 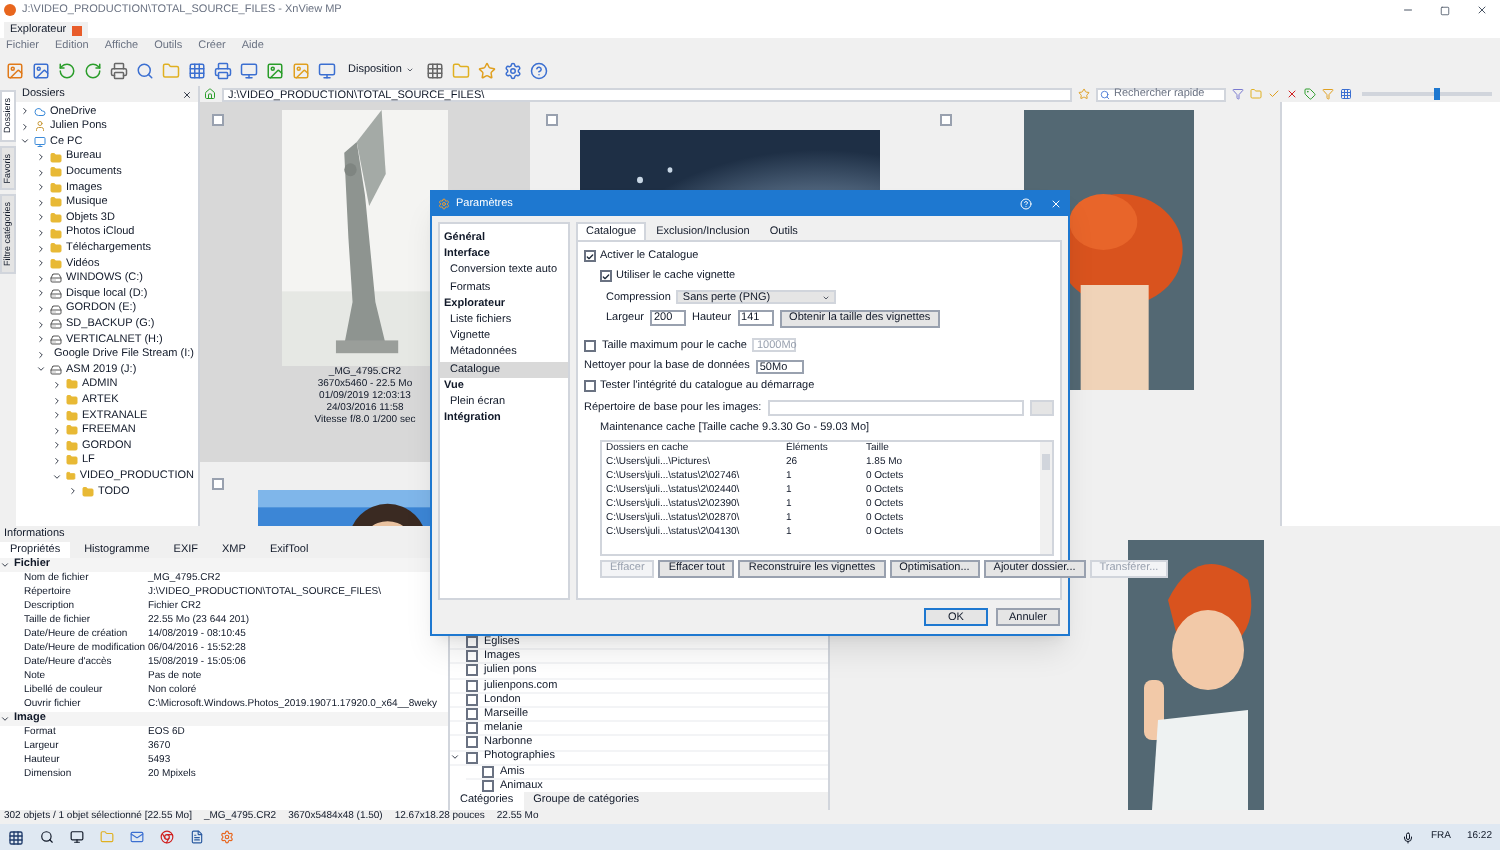 What do you see at coordinates (40, 126) in the screenshot?
I see `user-icon` at bounding box center [40, 126].